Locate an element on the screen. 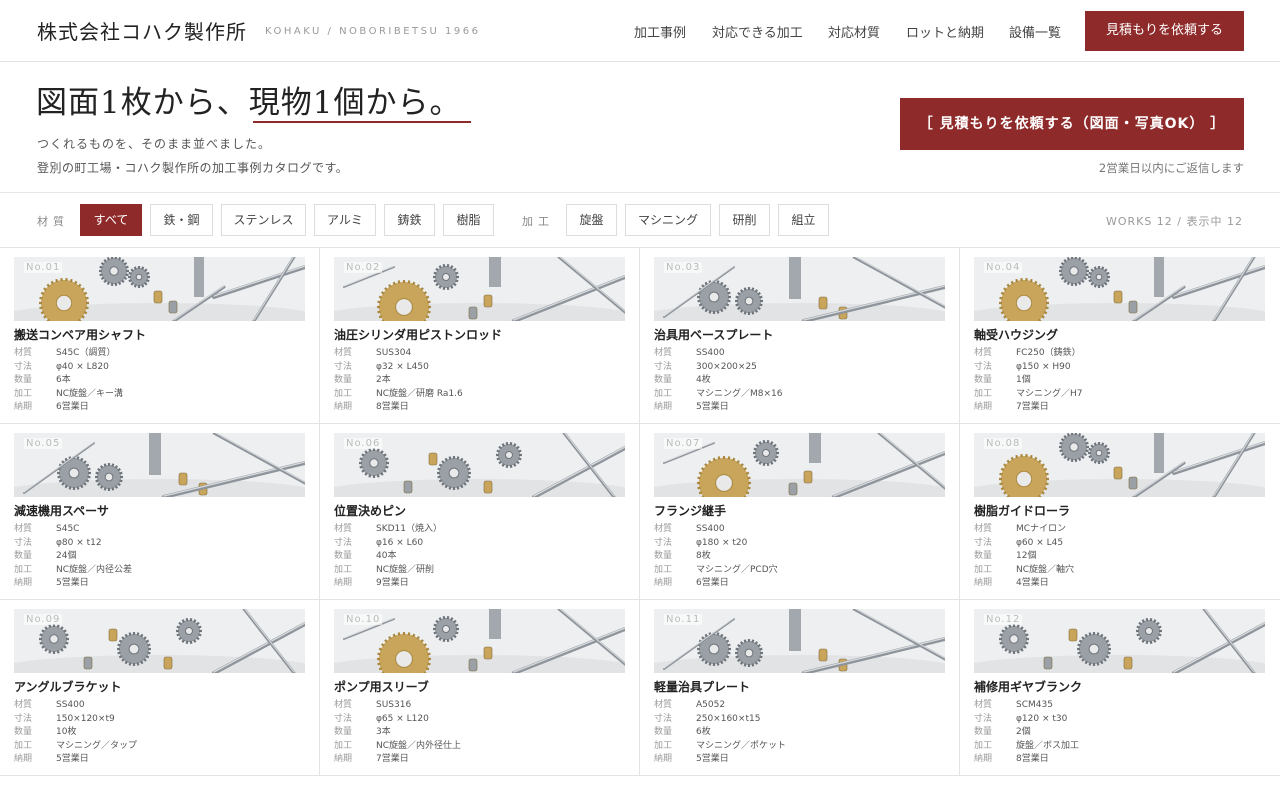 The height and width of the screenshot is (800, 1280). spec-row-size: 寸法 φ150 × H90 is located at coordinates (1028, 368).